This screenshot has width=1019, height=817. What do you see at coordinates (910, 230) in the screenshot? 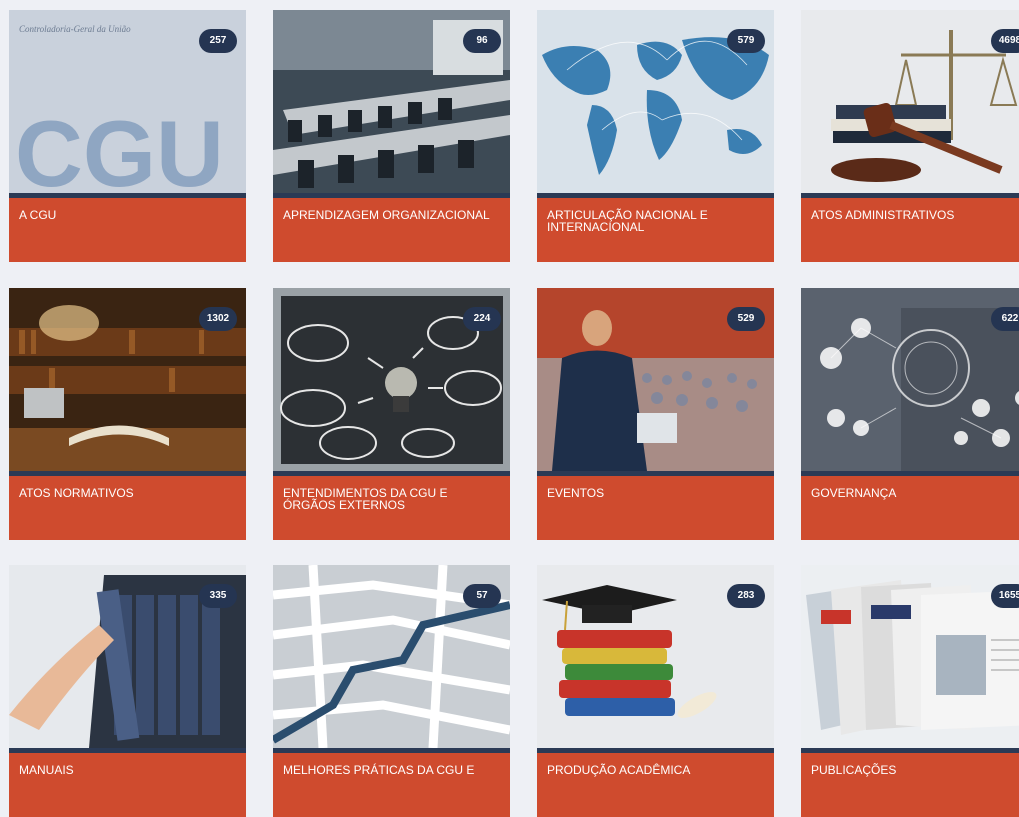
I see `category-title: ATOS ADMINISTRATIVOS` at bounding box center [910, 230].